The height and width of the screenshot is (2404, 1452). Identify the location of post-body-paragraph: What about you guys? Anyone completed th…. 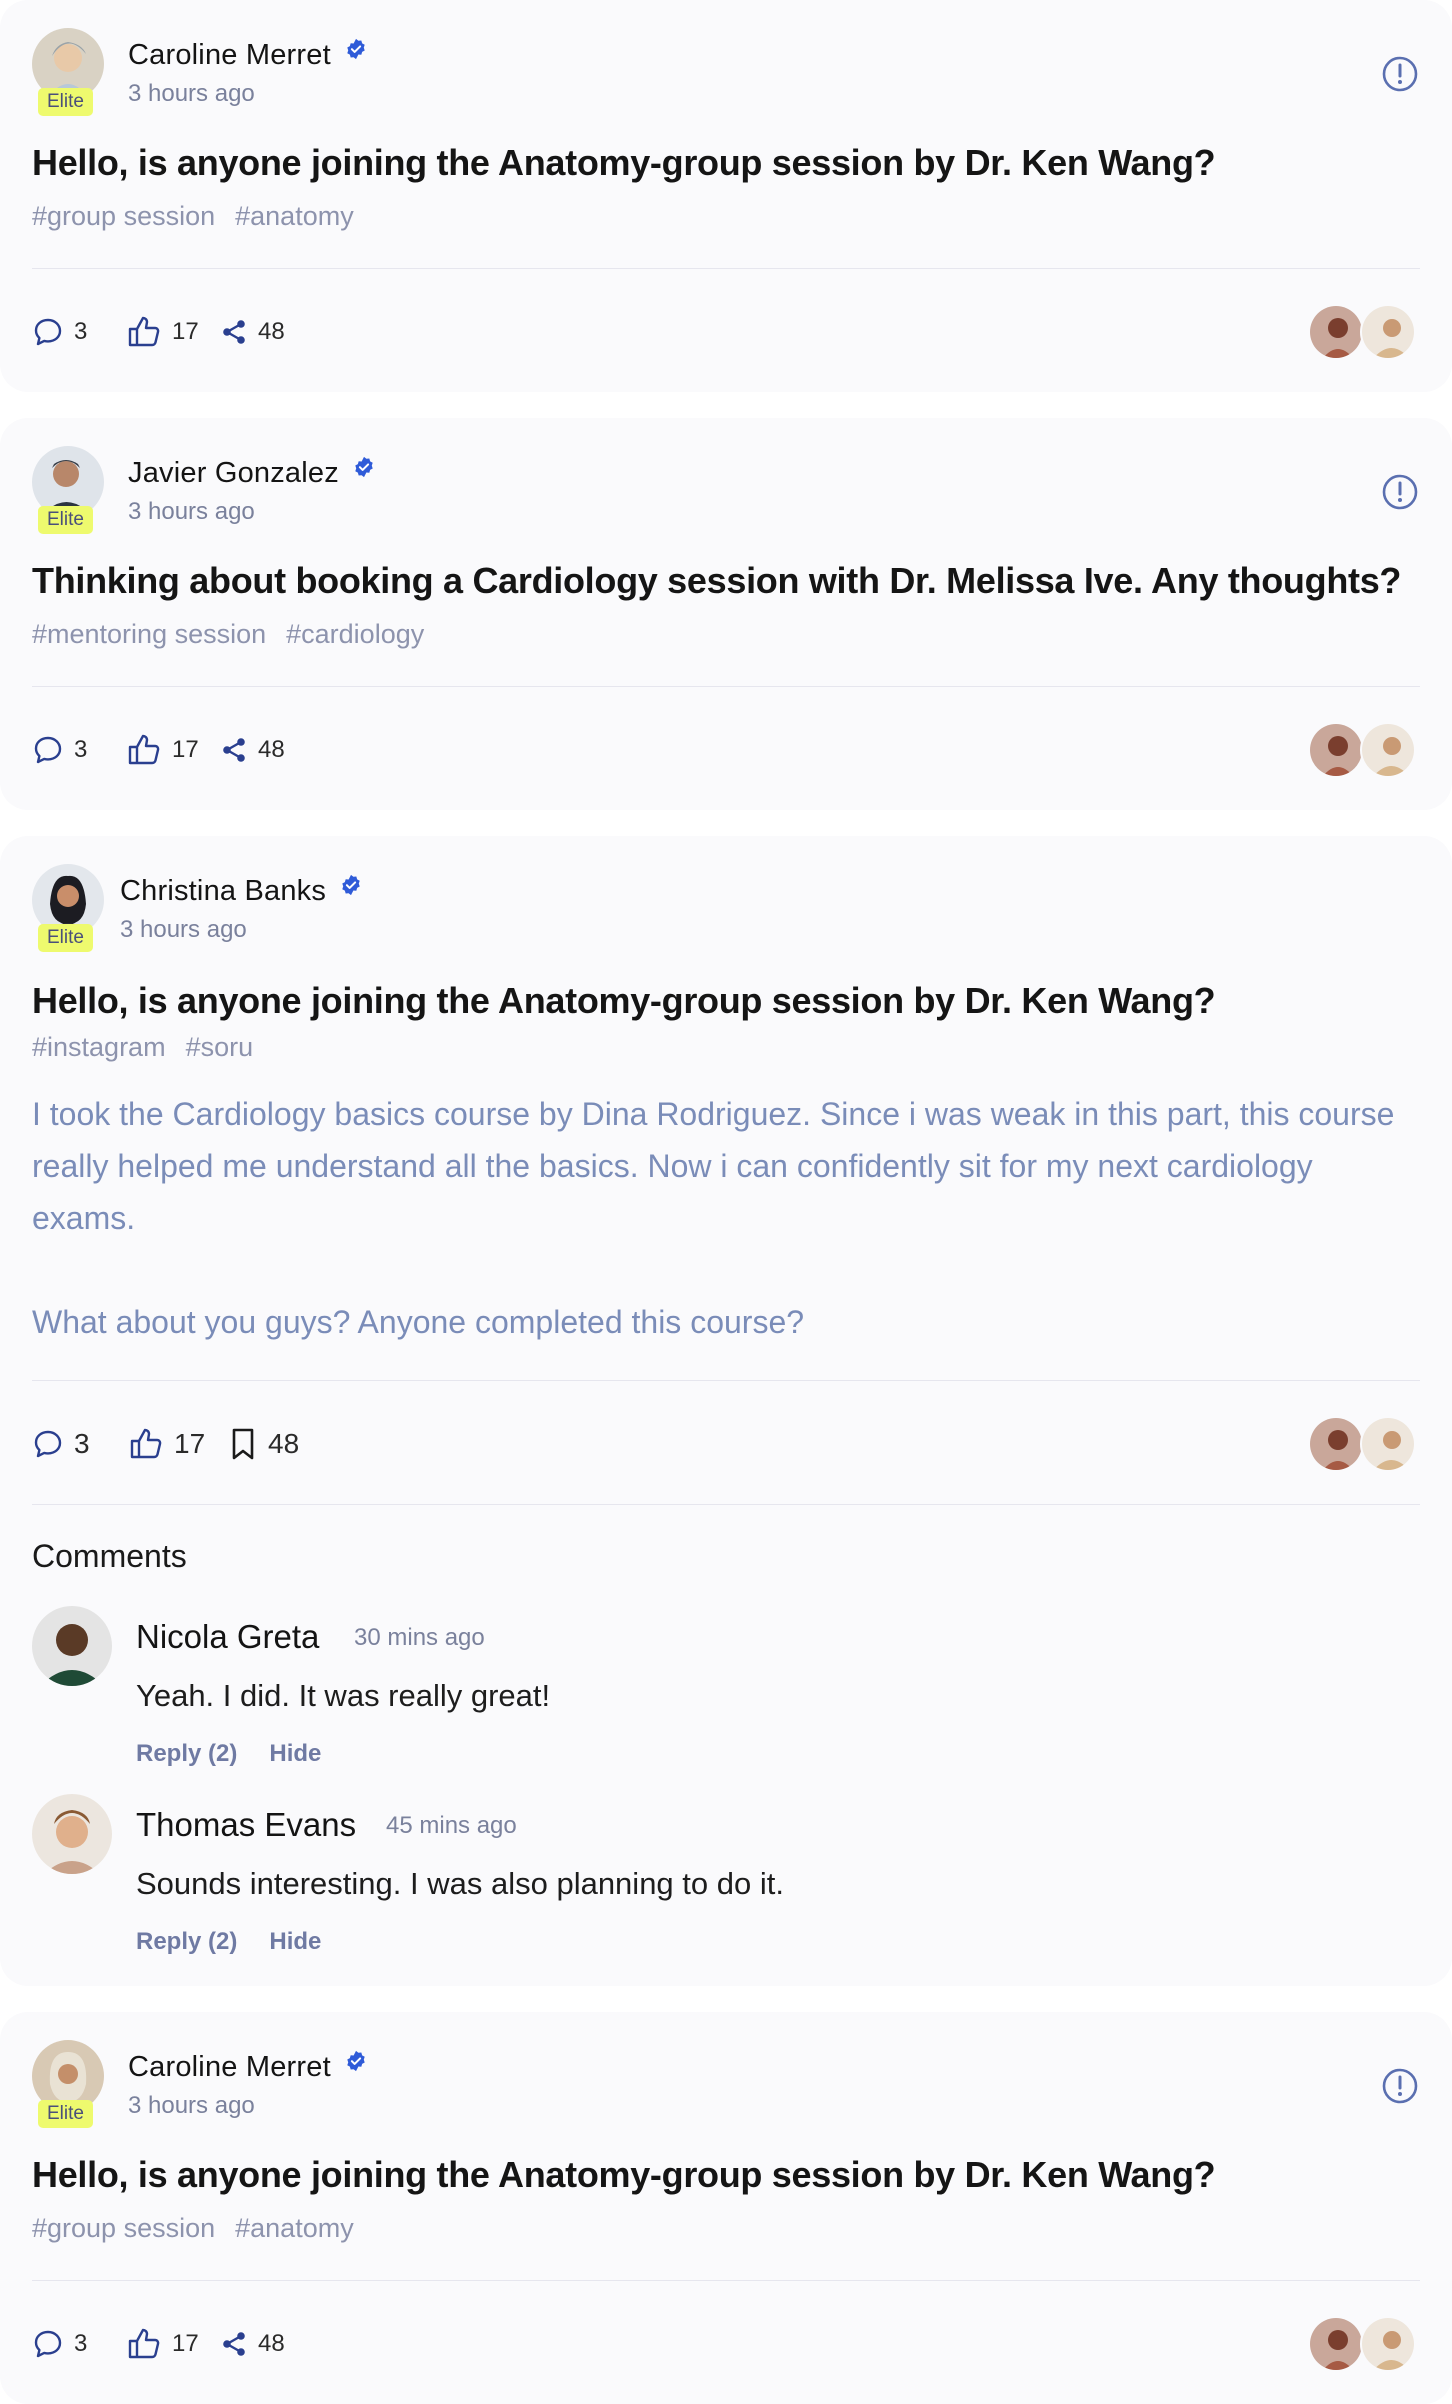
(418, 1322).